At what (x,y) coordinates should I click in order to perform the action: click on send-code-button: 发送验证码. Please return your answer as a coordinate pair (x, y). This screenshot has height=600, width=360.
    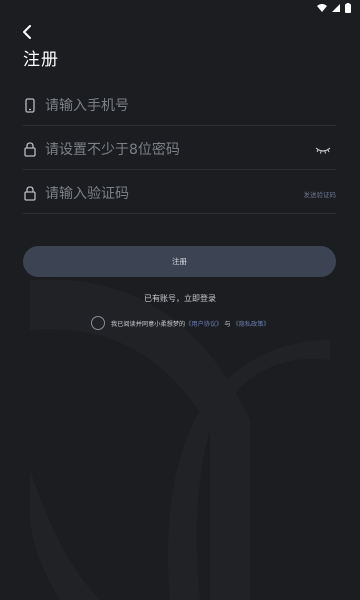
    Looking at the image, I should click on (320, 194).